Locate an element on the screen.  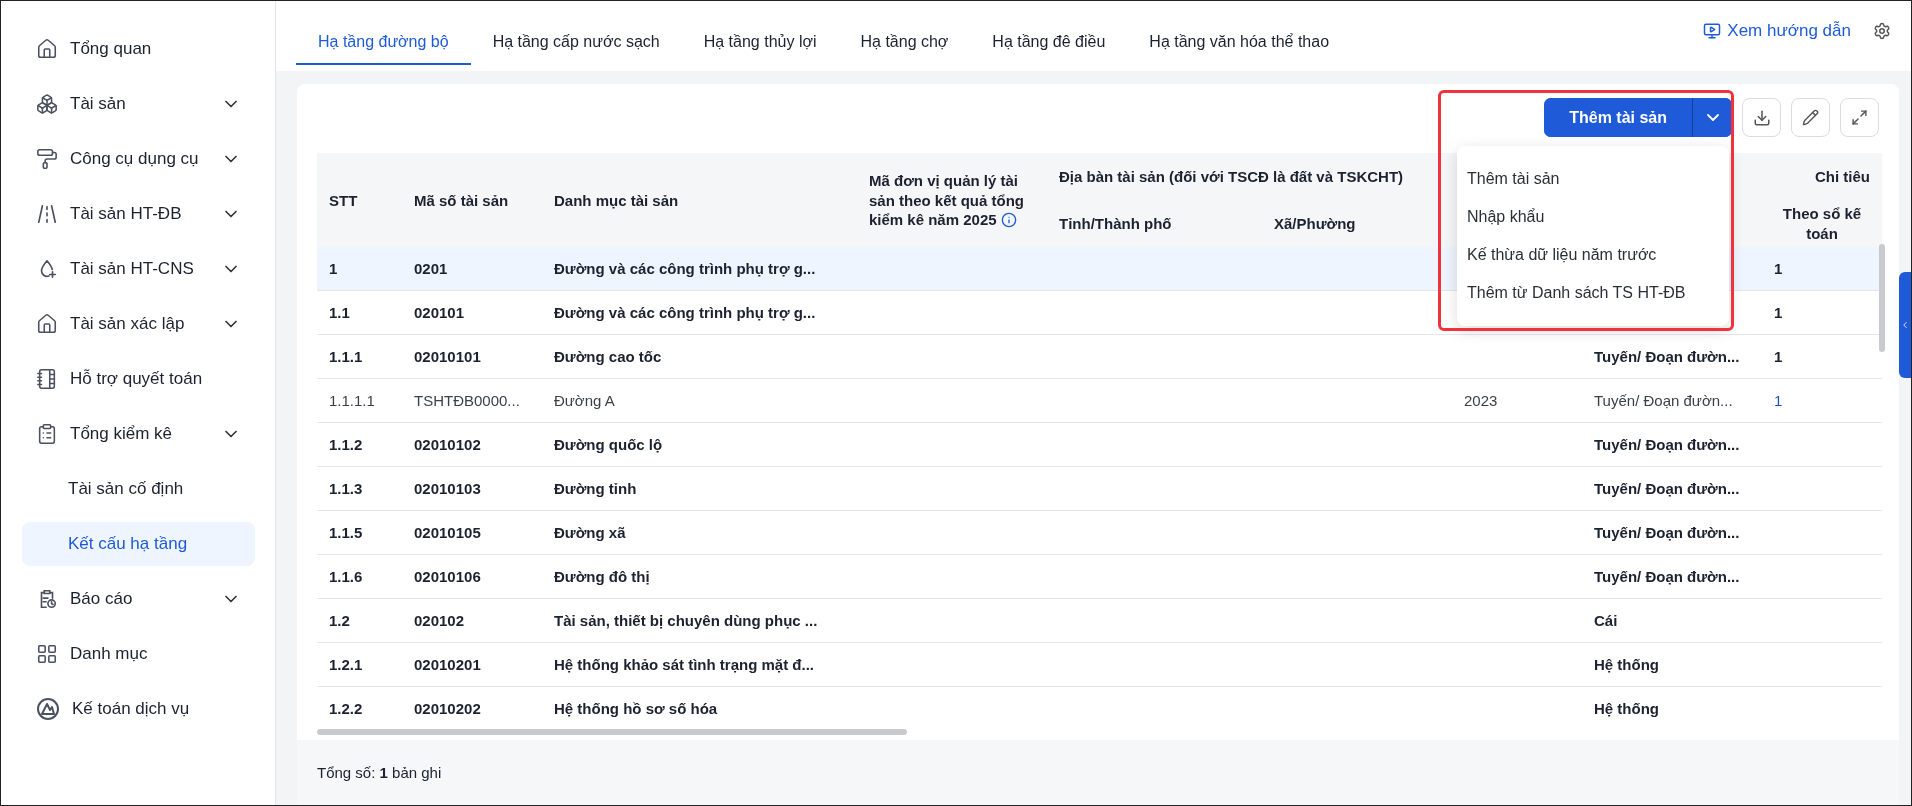
column-header: Danh mục tài sản is located at coordinates (699, 200).